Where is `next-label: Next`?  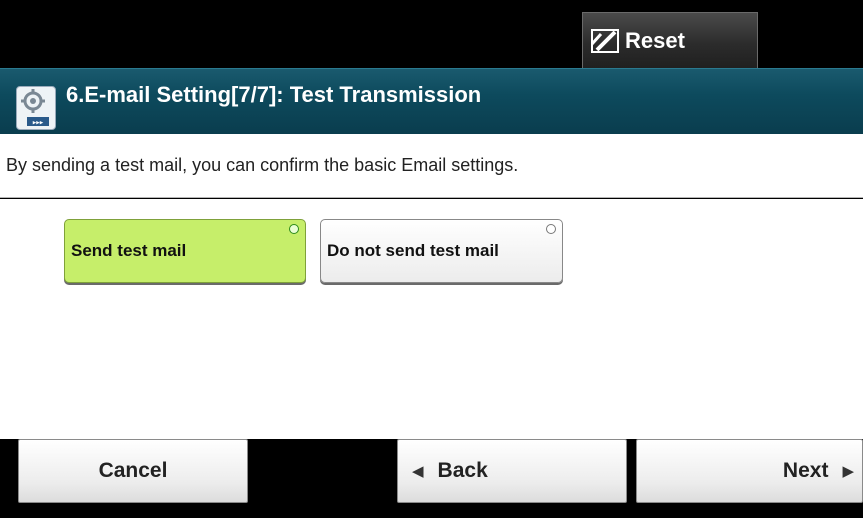 next-label: Next is located at coordinates (805, 470).